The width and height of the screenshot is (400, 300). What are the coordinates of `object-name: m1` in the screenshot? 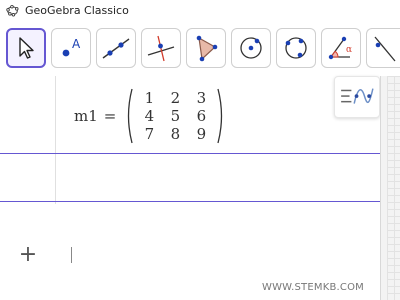 It's located at (86, 116).